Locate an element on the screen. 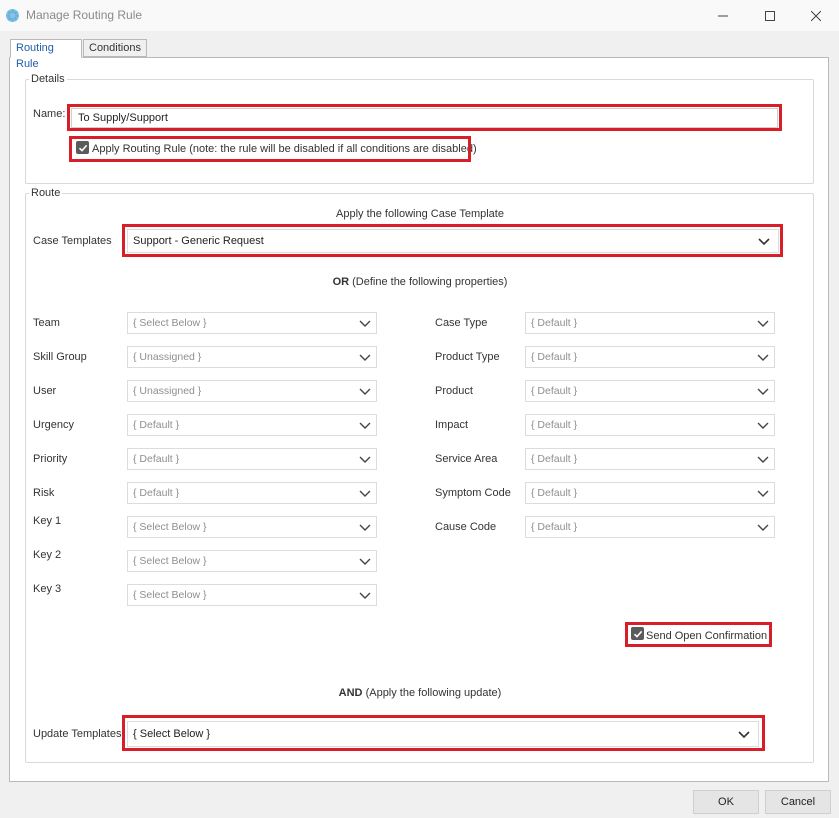 Image resolution: width=839 pixels, height=818 pixels. service-area-dropdown: { Default } is located at coordinates (650, 459).